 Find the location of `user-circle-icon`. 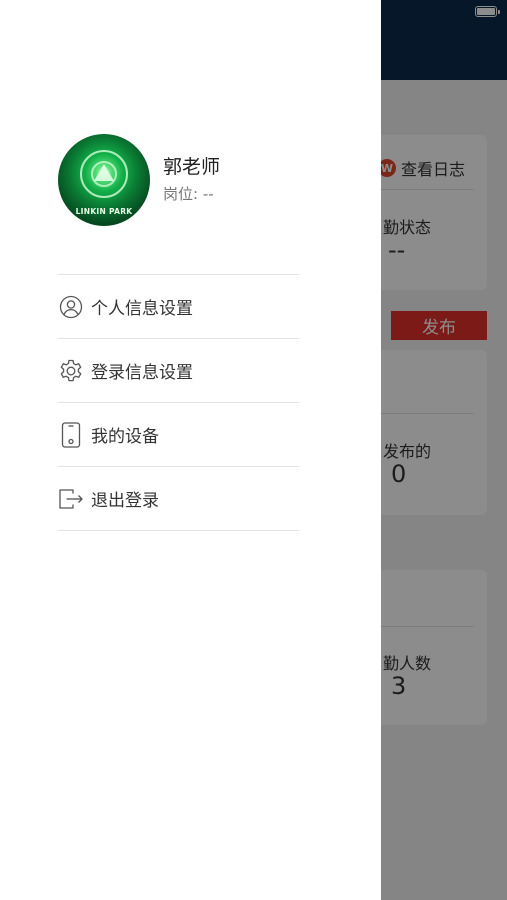

user-circle-icon is located at coordinates (71, 307).